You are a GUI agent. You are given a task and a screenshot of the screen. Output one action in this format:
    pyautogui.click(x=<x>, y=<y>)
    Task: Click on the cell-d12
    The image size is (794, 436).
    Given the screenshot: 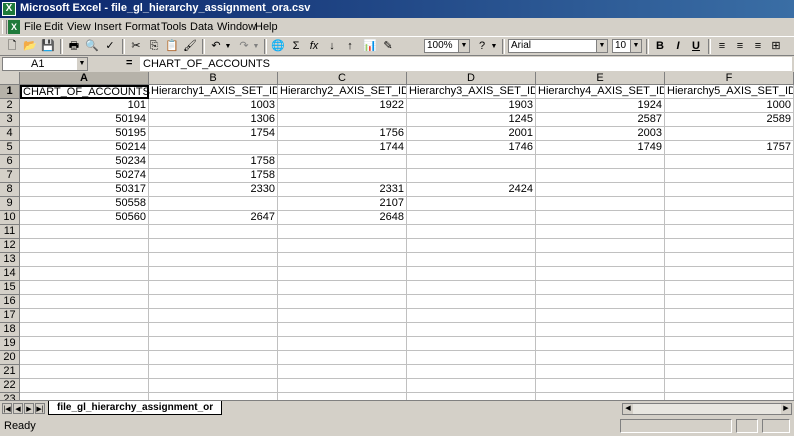 What is the action you would take?
    pyautogui.click(x=471, y=246)
    